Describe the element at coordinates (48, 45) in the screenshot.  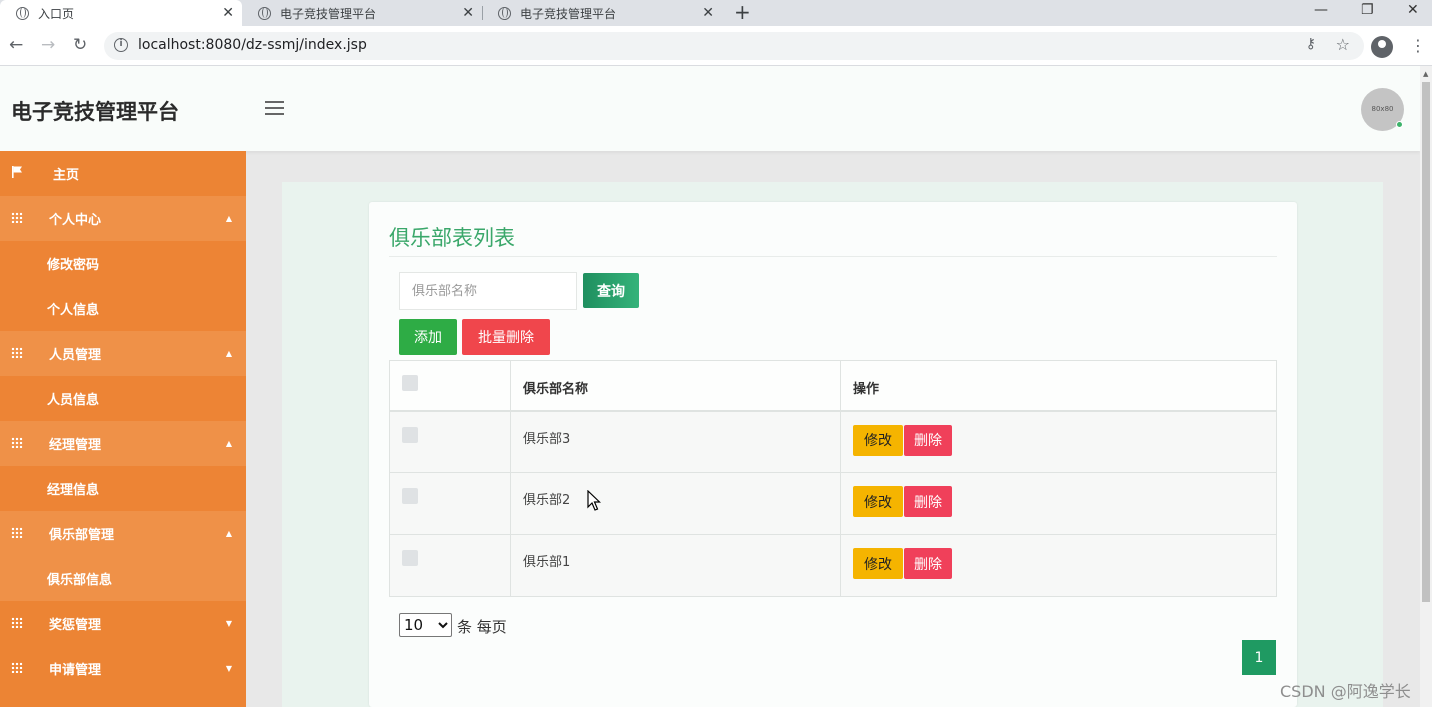
I see `forward-arrow-icon: →` at that location.